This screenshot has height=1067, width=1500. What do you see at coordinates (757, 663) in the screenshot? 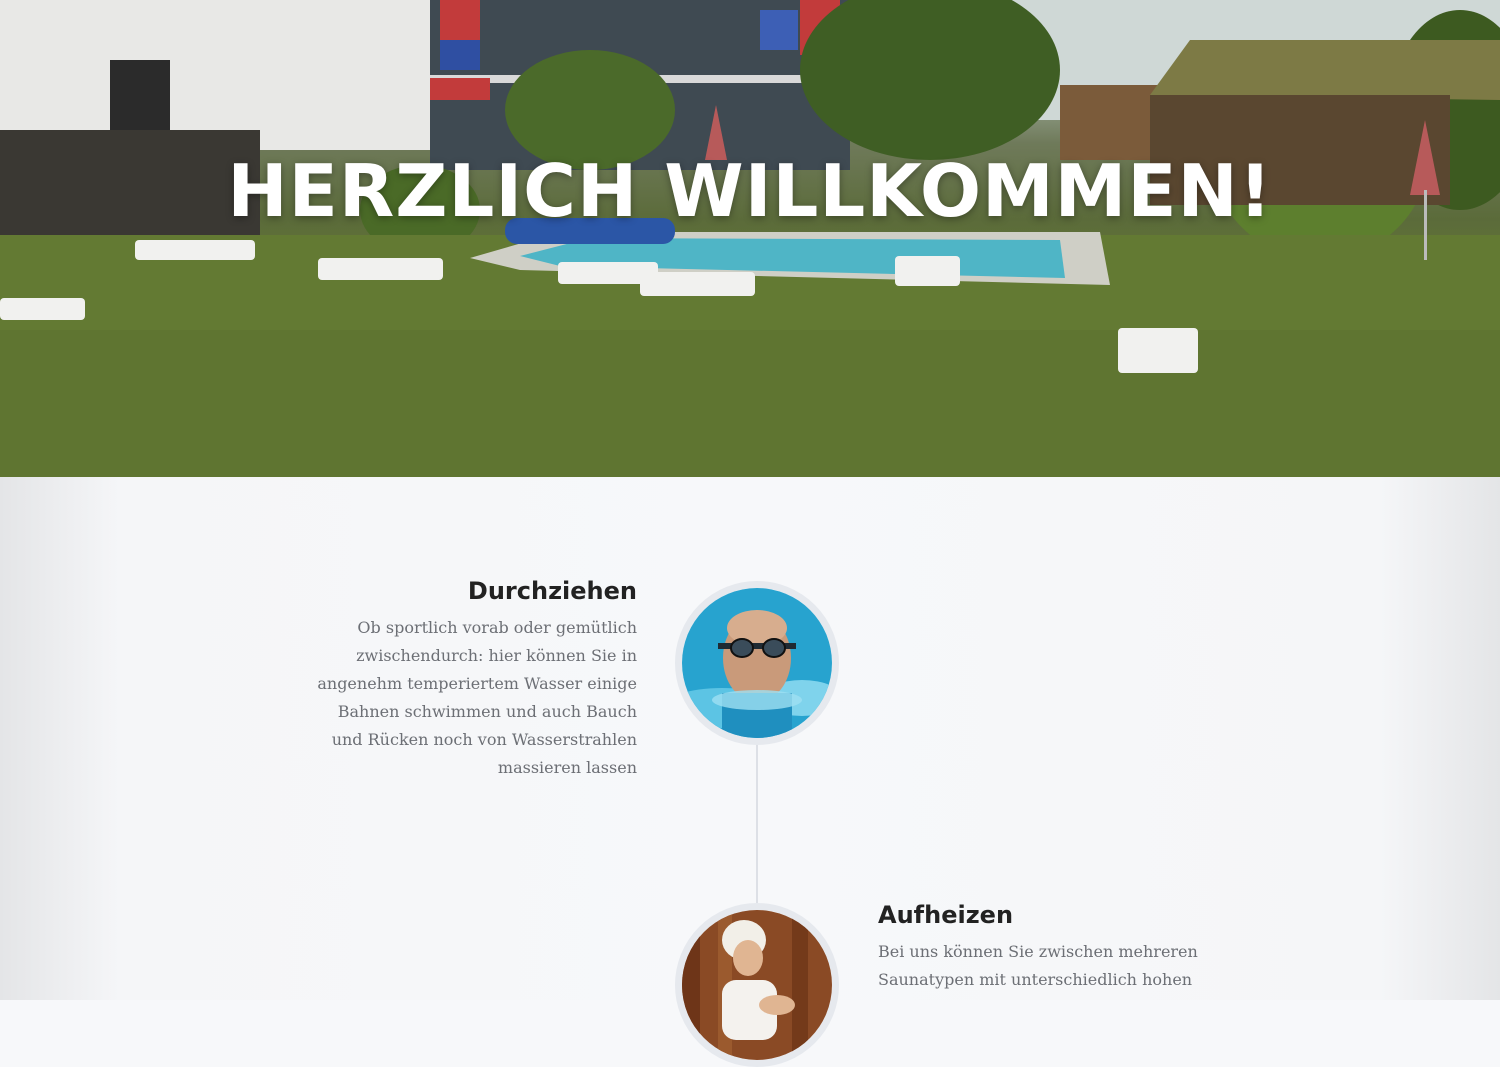
I see `swimmer-photo` at bounding box center [757, 663].